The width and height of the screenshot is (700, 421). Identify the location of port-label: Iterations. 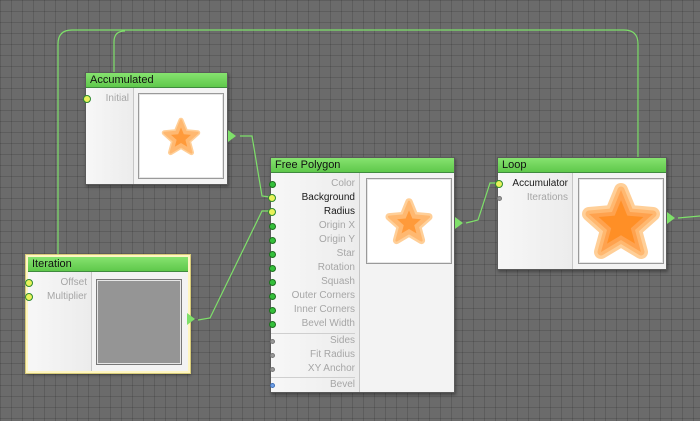
(547, 197).